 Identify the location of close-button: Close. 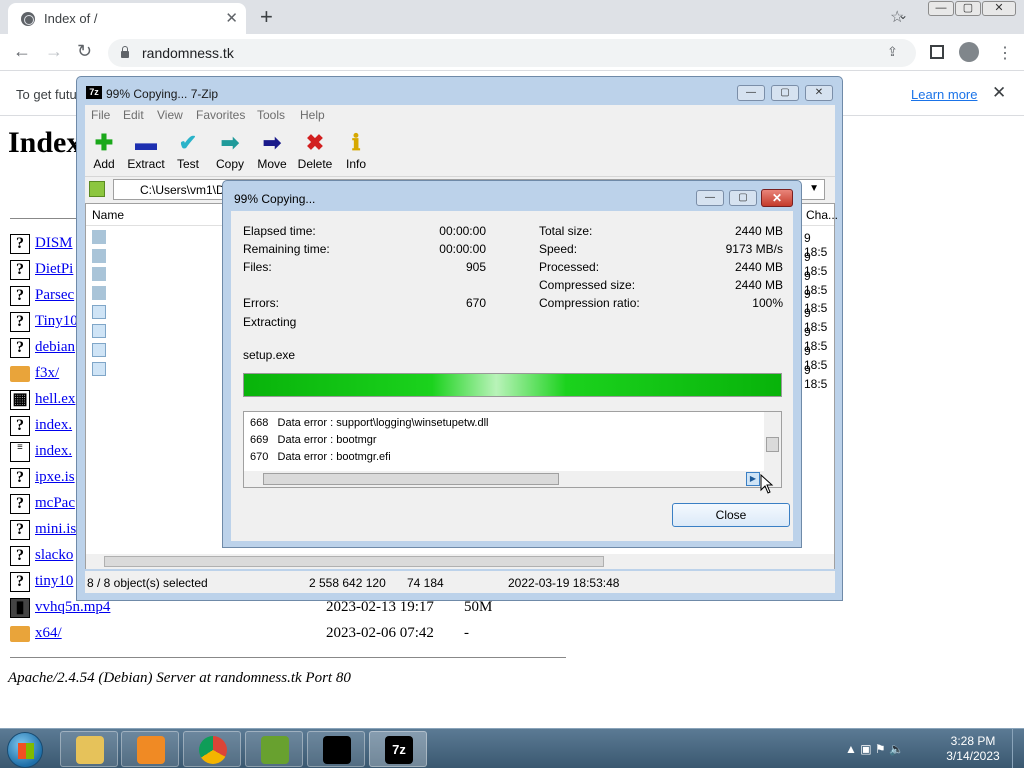
(731, 515).